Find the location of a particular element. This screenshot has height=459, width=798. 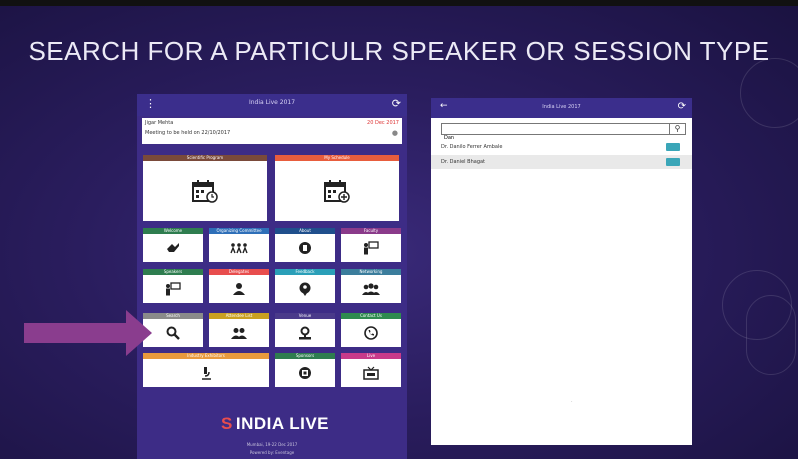

tile-welcome: Welcome is located at coordinates (173, 245).